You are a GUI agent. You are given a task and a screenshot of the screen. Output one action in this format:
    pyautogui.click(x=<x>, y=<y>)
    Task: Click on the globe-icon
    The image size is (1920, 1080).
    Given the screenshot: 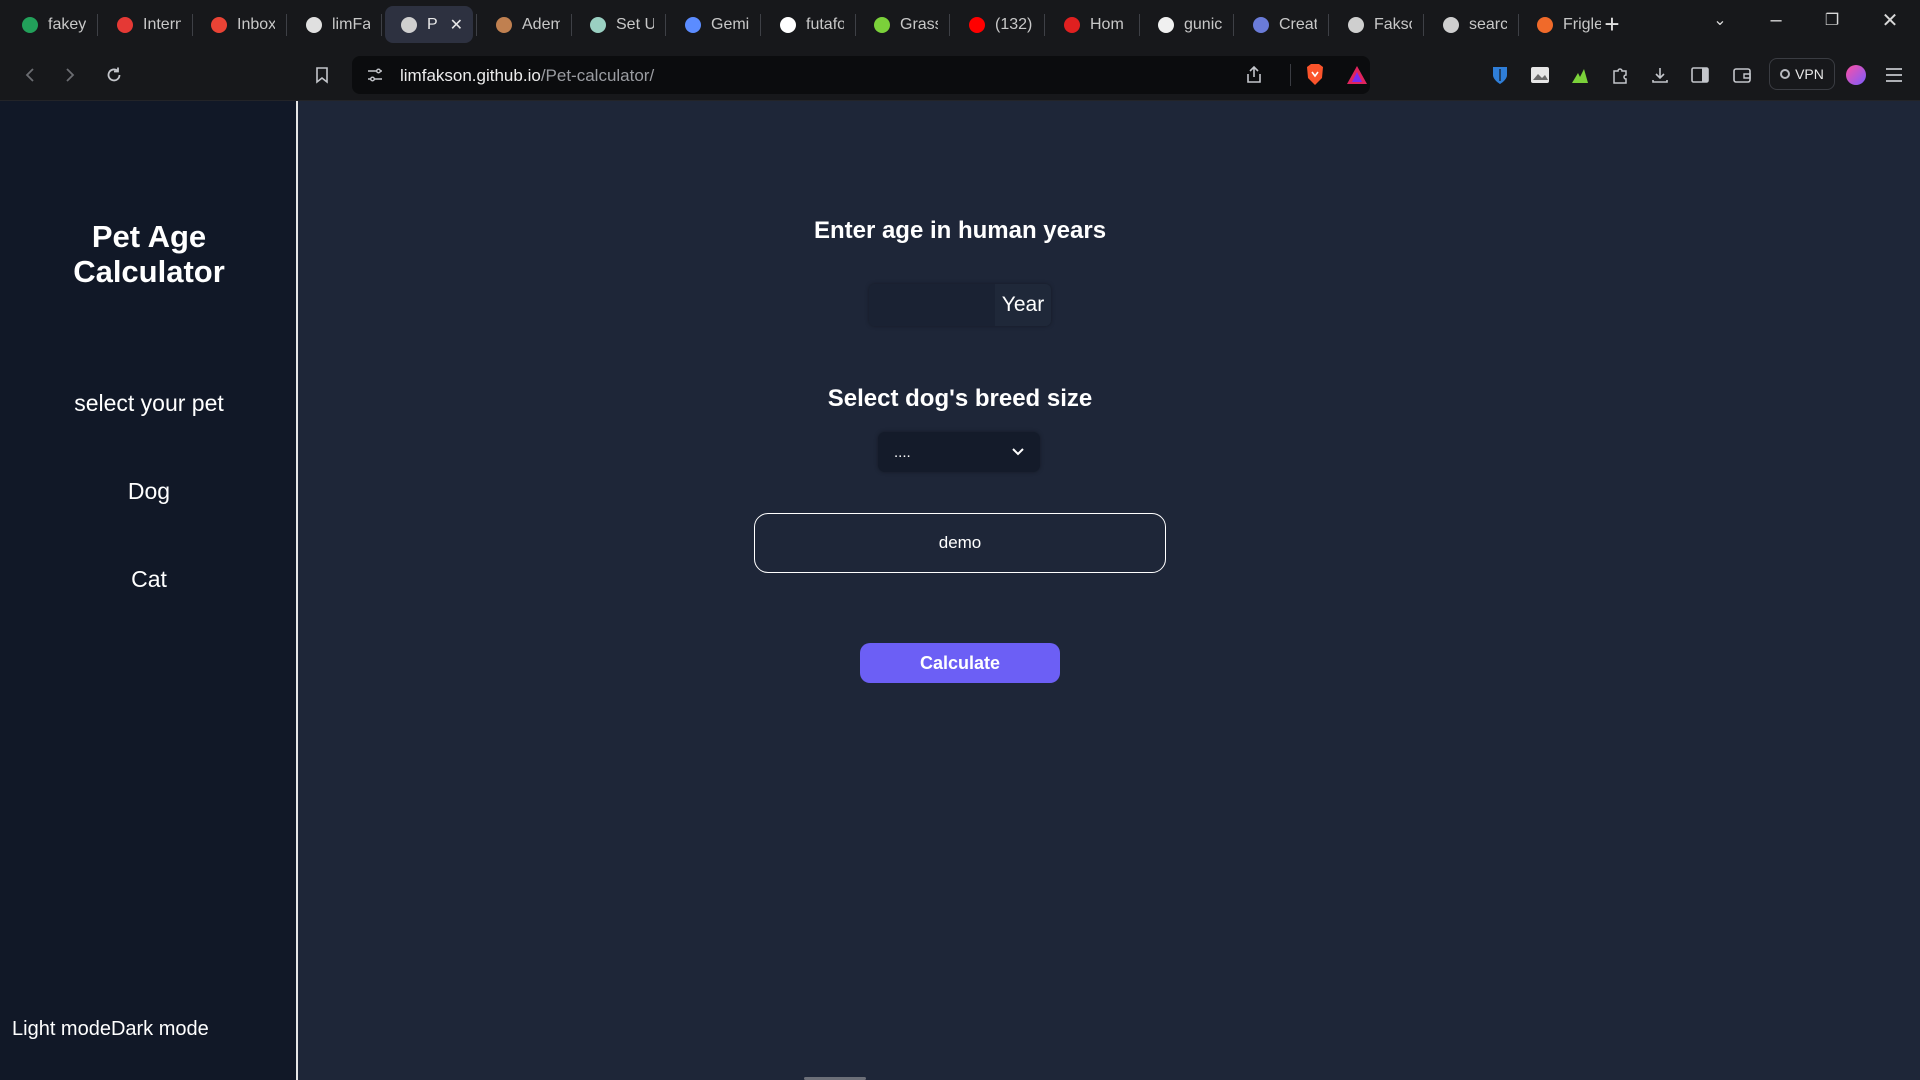 What is the action you would take?
    pyautogui.click(x=1356, y=24)
    